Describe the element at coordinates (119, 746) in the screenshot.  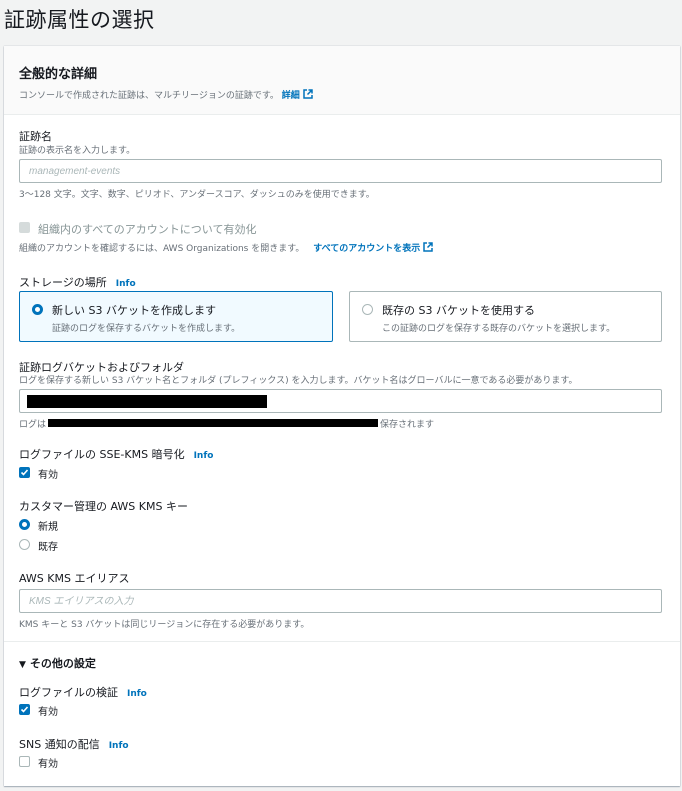
I see `sns-delivery-info-link: Info` at that location.